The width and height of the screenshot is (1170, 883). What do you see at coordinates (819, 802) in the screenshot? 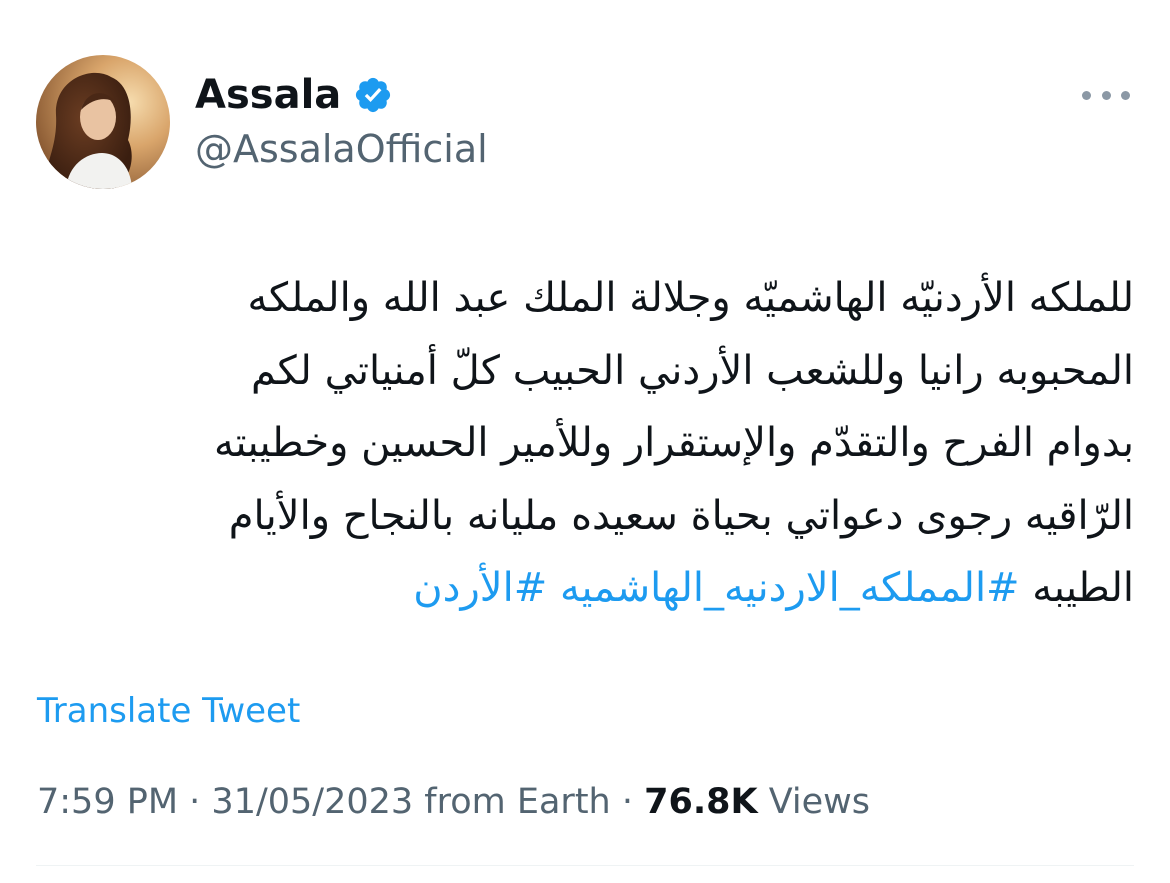
I see `views-label: Views` at bounding box center [819, 802].